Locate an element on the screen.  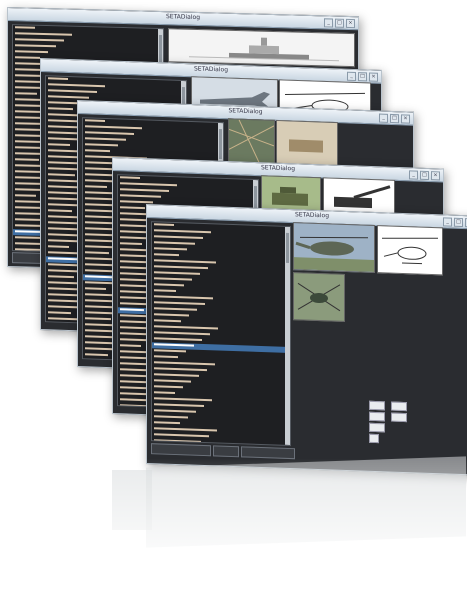
ship-icon is located at coordinates (264, 49).